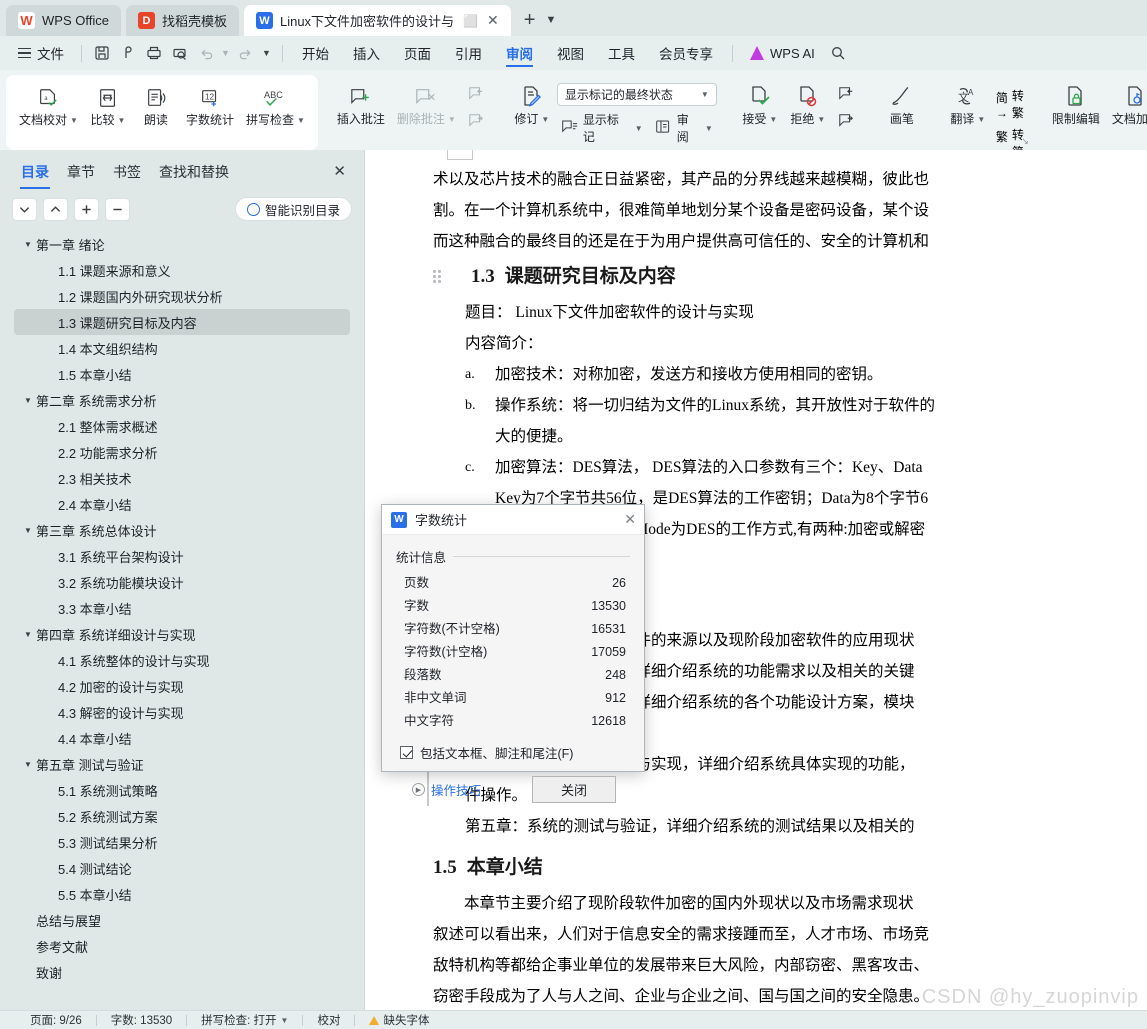  Describe the element at coordinates (315, 53) in the screenshot. I see `menu-item-start: 开始` at that location.